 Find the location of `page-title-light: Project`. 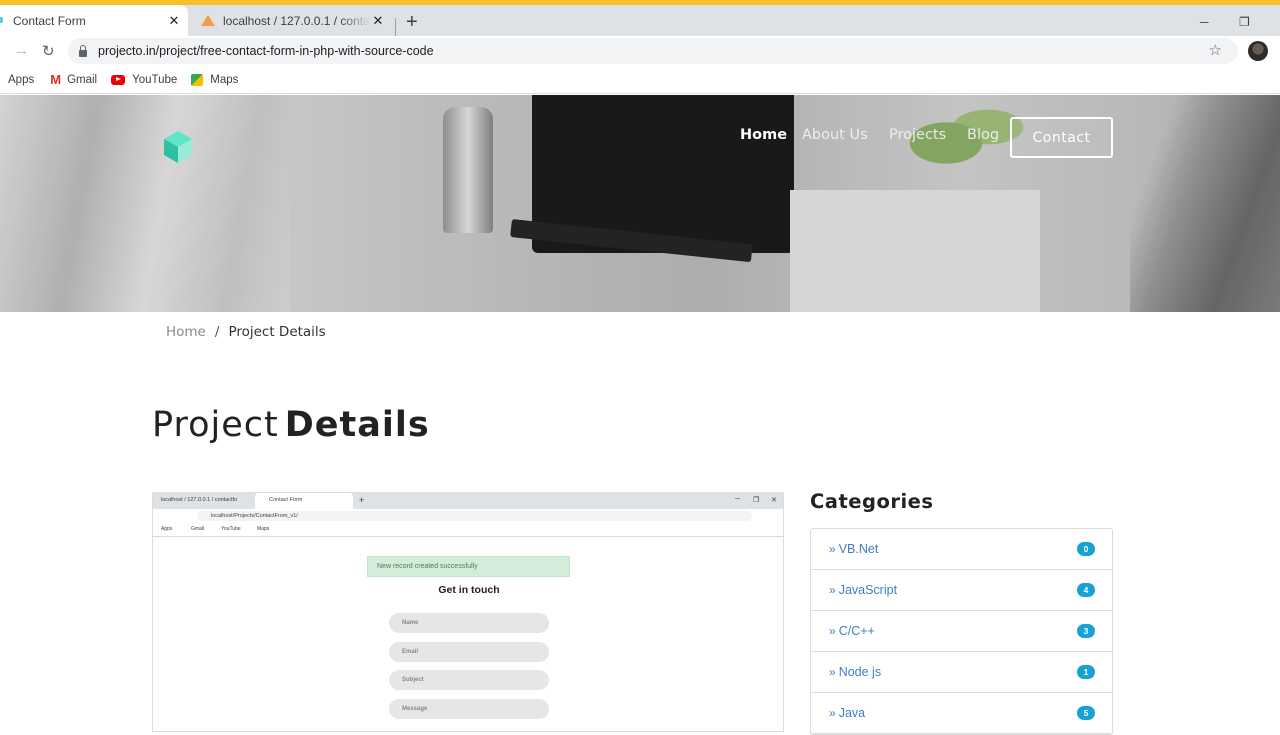

page-title-light: Project is located at coordinates (215, 425).